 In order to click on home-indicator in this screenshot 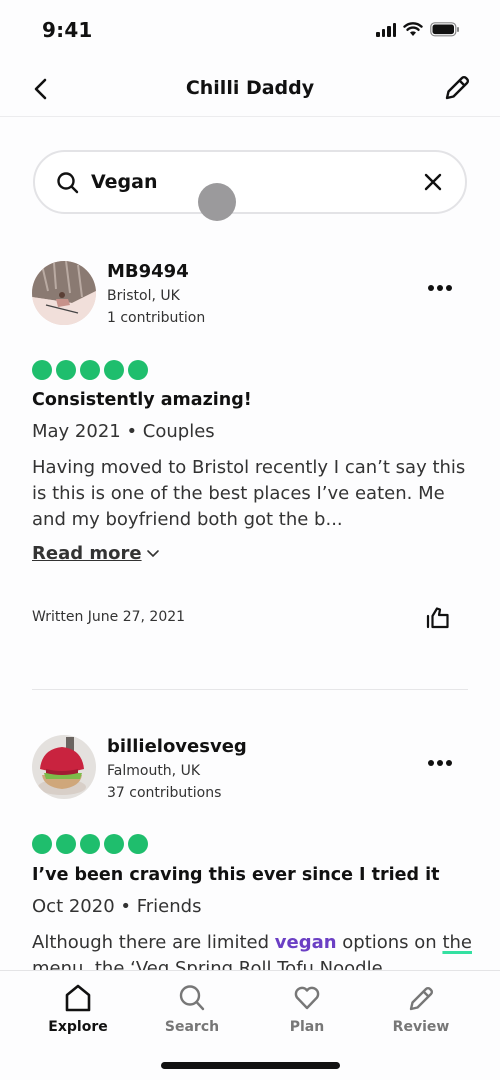, I will do `click(250, 1065)`.